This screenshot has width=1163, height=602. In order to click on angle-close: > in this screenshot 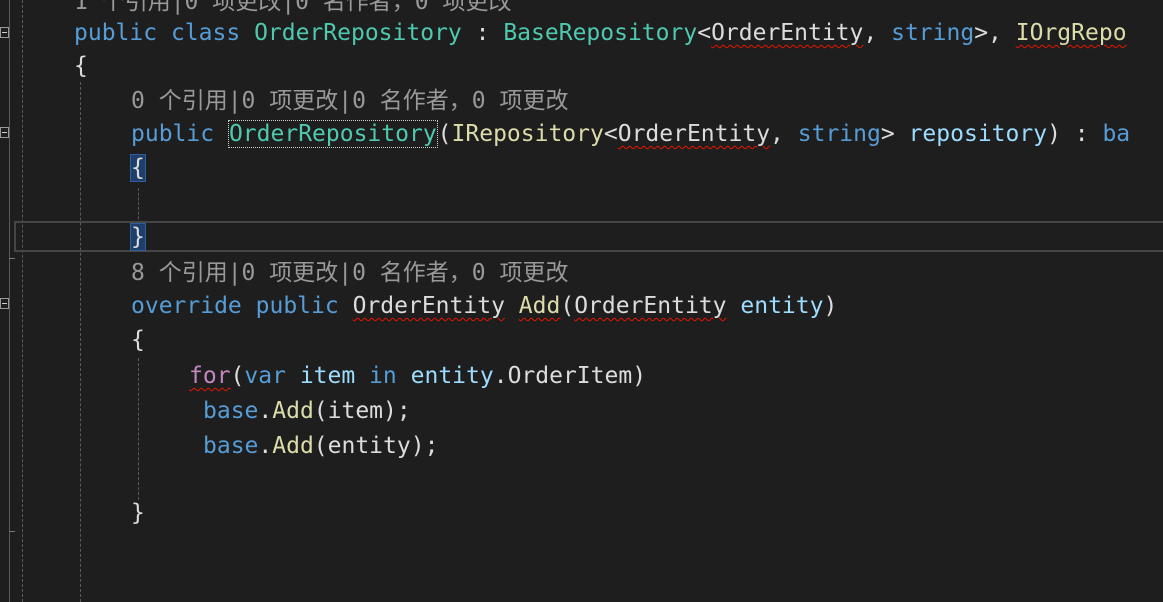, I will do `click(887, 134)`.